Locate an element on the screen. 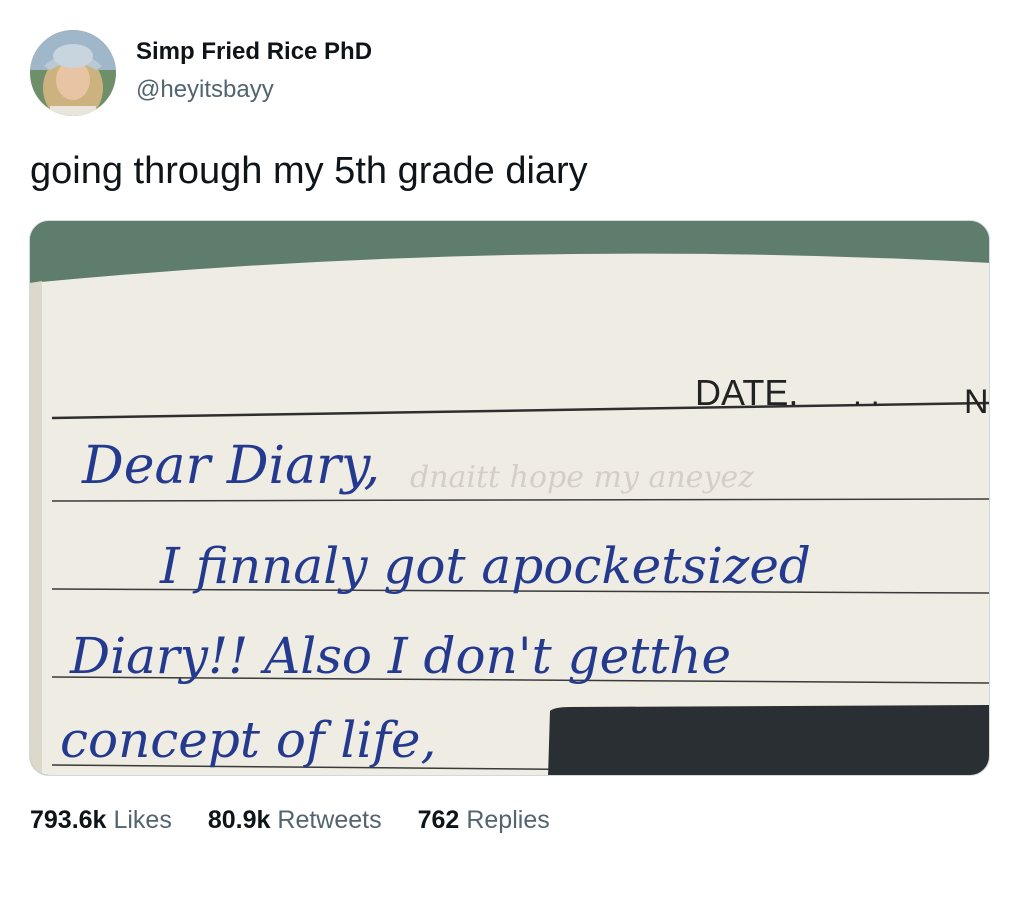 The height and width of the screenshot is (897, 1019). printed-label-right: N is located at coordinates (976, 402).